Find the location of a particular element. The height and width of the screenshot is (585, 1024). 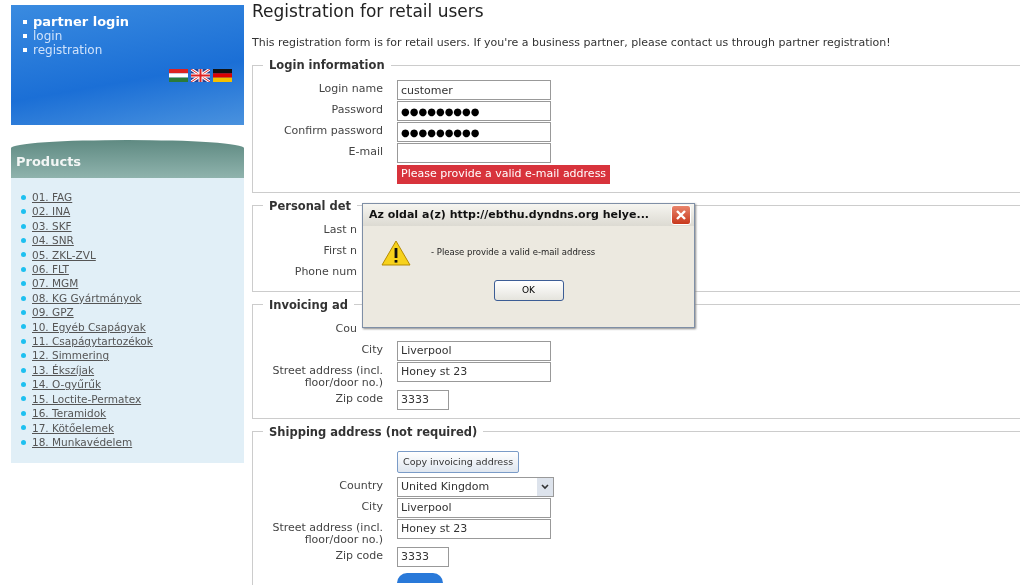

field-label: First n is located at coordinates (340, 250).